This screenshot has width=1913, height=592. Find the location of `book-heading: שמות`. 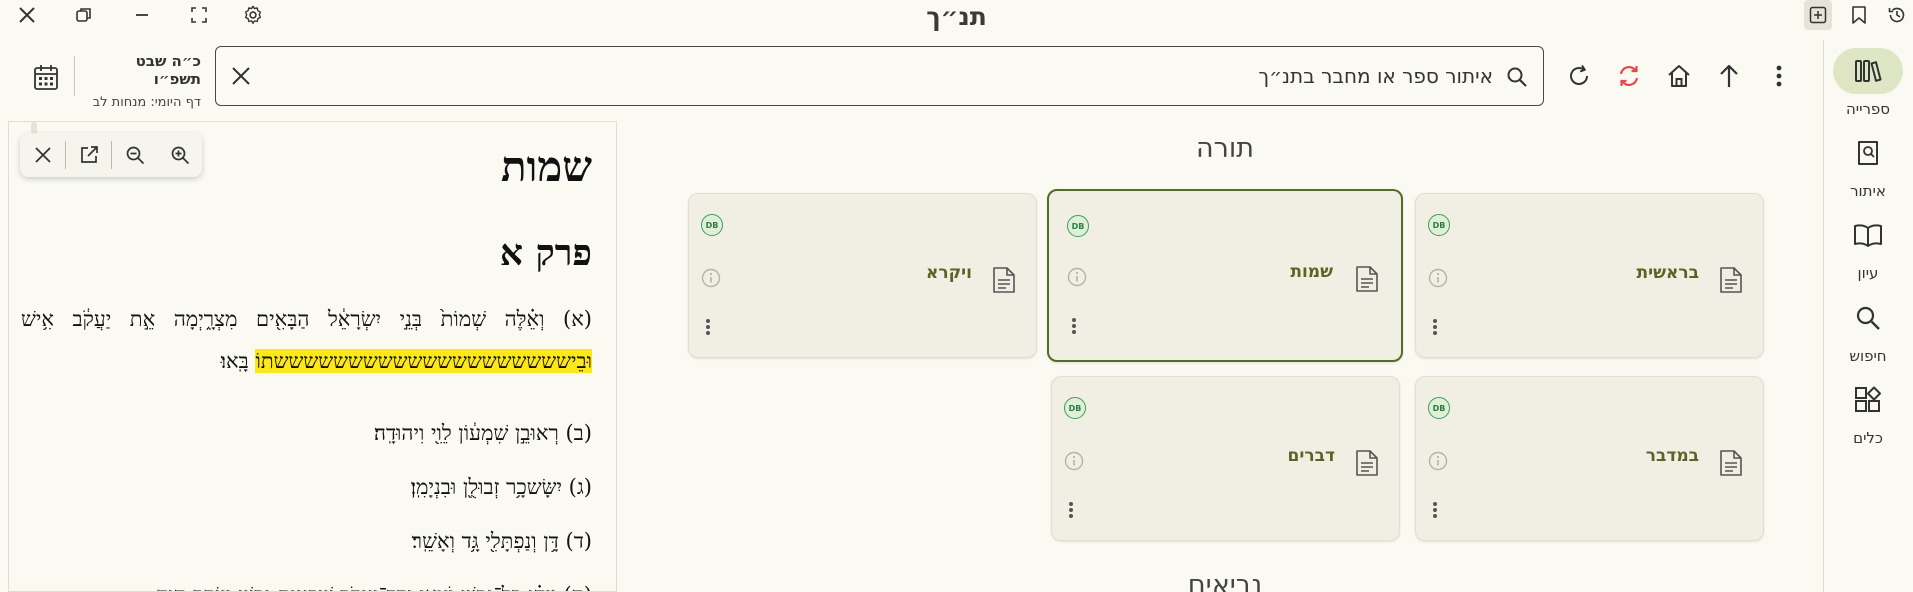

book-heading: שמות is located at coordinates (546, 166).